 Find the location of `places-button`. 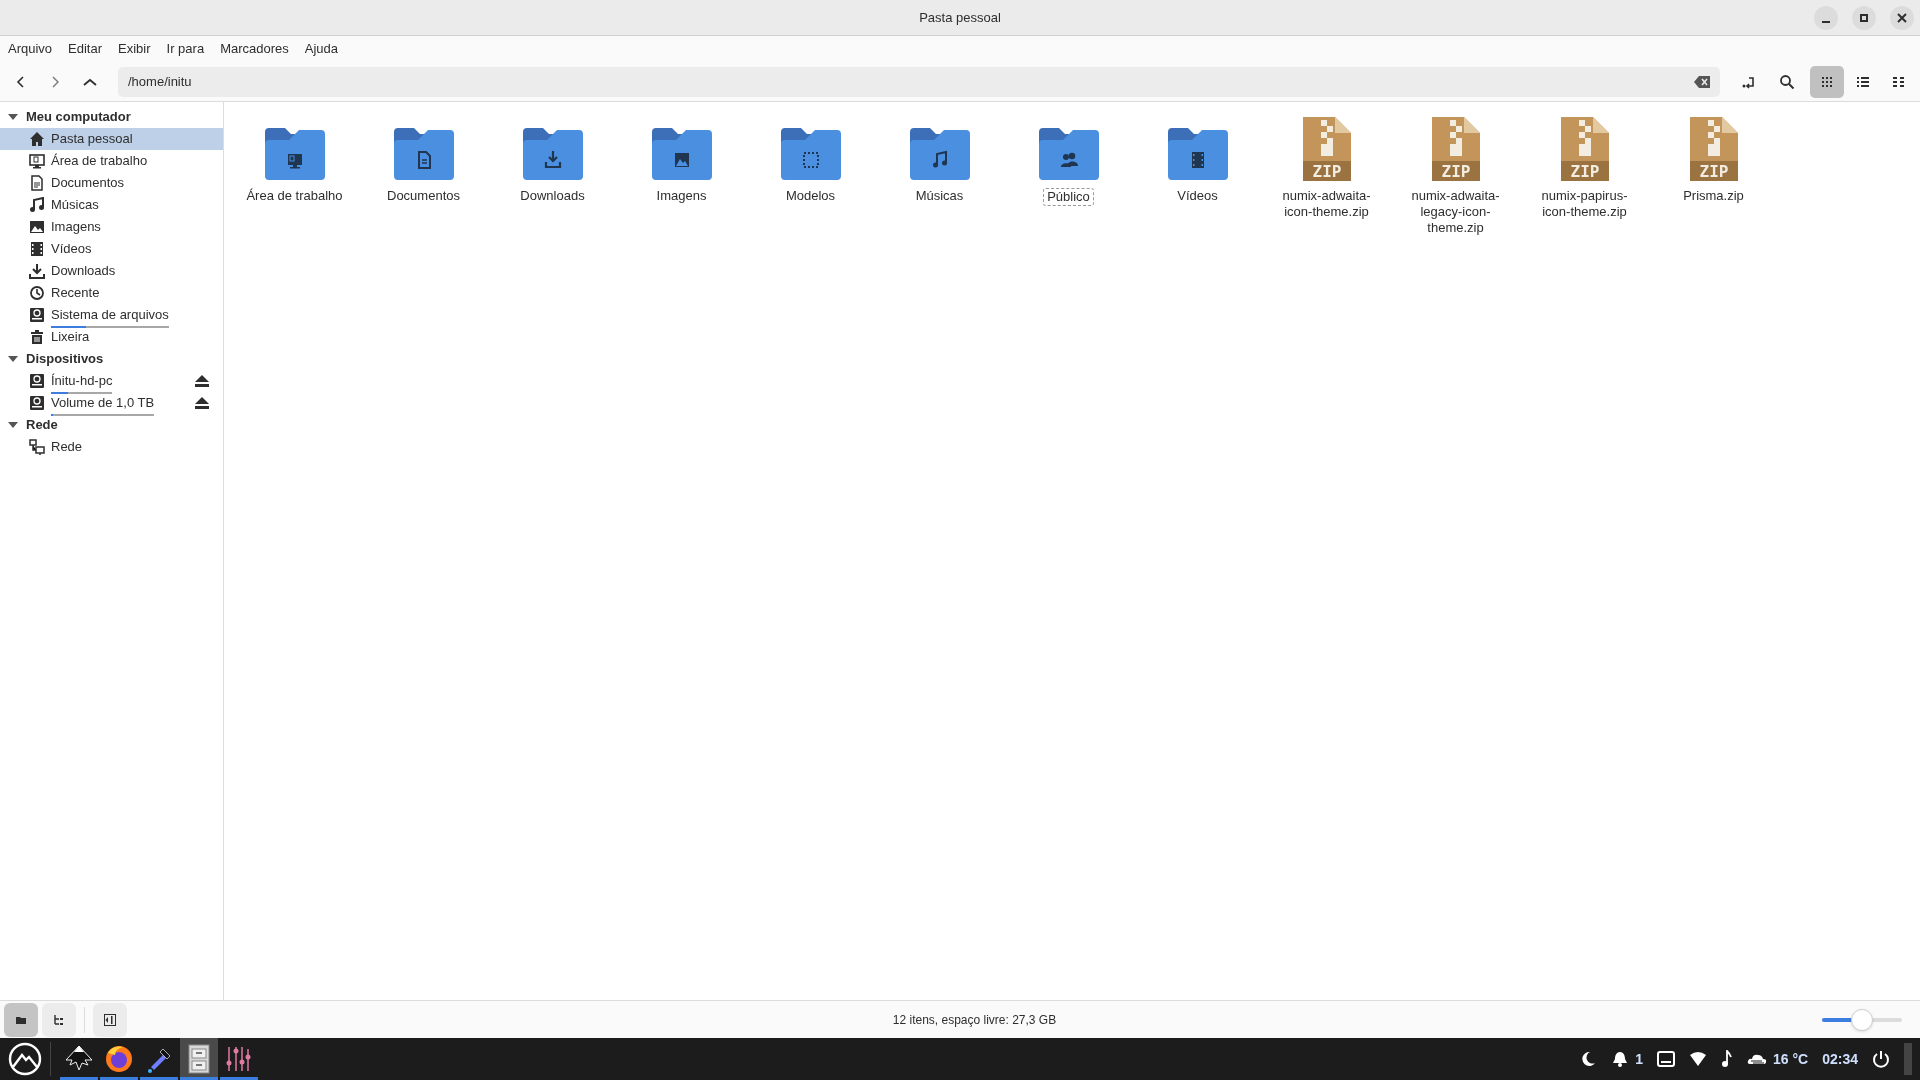

places-button is located at coordinates (21, 1019).